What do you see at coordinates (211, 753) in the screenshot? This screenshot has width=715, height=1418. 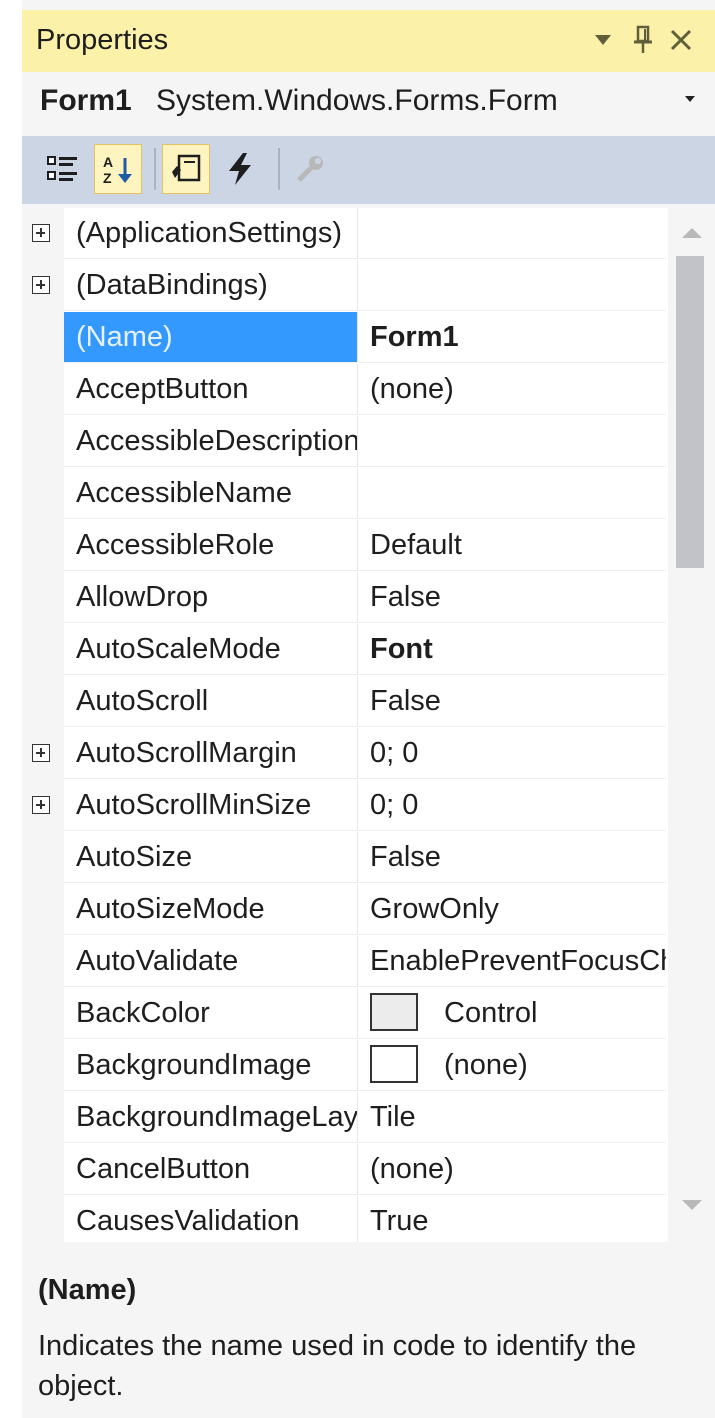 I see `property-name: AutoScrollMargin` at bounding box center [211, 753].